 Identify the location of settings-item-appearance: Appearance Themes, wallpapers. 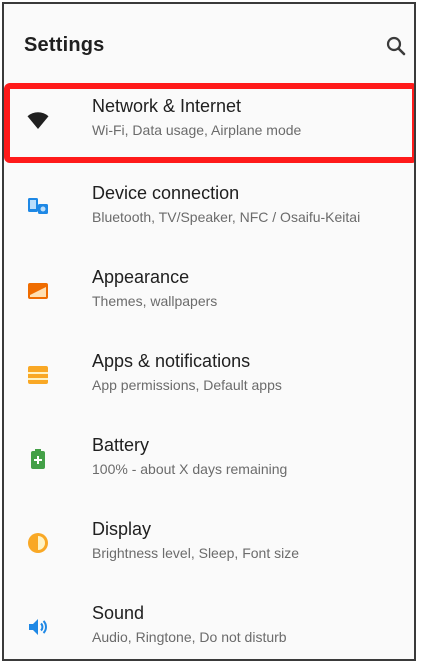
(209, 300).